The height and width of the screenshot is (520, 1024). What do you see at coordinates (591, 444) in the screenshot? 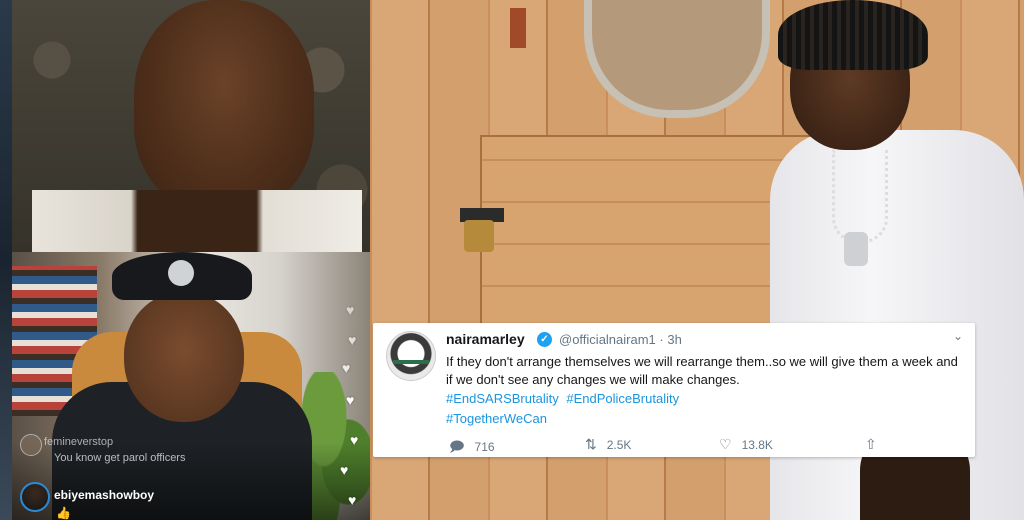
I see `retweet-icon: ⇅` at bounding box center [591, 444].